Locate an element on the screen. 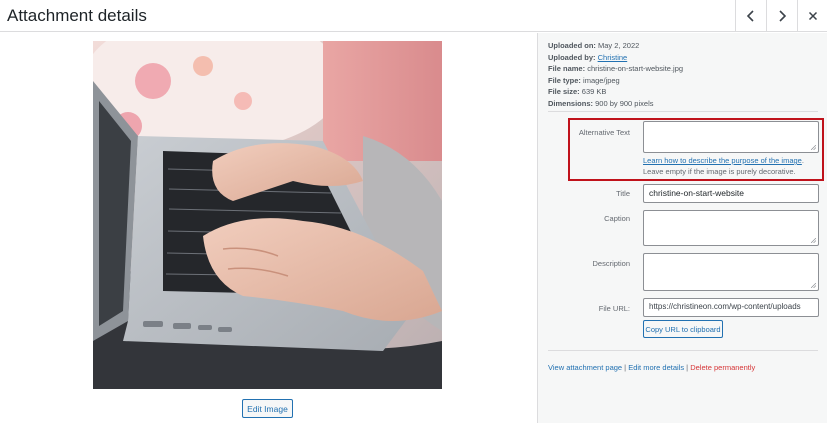 The image size is (827, 423). title-label: Title is located at coordinates (623, 193).